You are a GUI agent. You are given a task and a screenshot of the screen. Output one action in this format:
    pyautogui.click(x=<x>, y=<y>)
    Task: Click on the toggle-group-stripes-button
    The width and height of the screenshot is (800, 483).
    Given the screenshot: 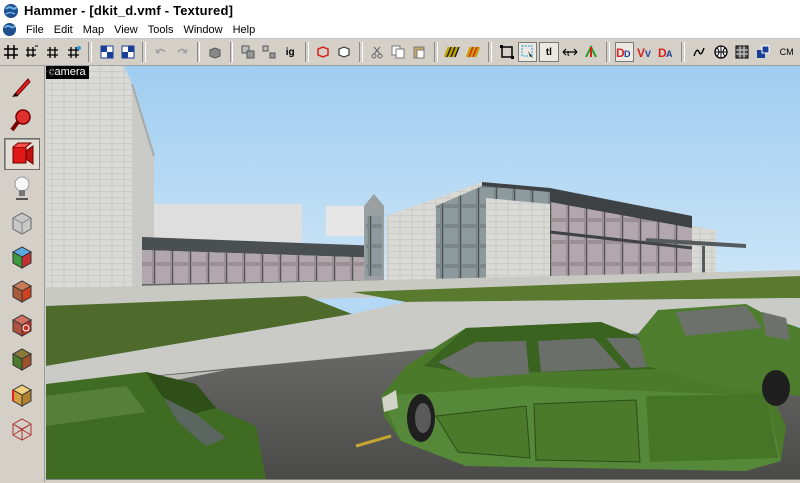 What is the action you would take?
    pyautogui.click(x=473, y=52)
    